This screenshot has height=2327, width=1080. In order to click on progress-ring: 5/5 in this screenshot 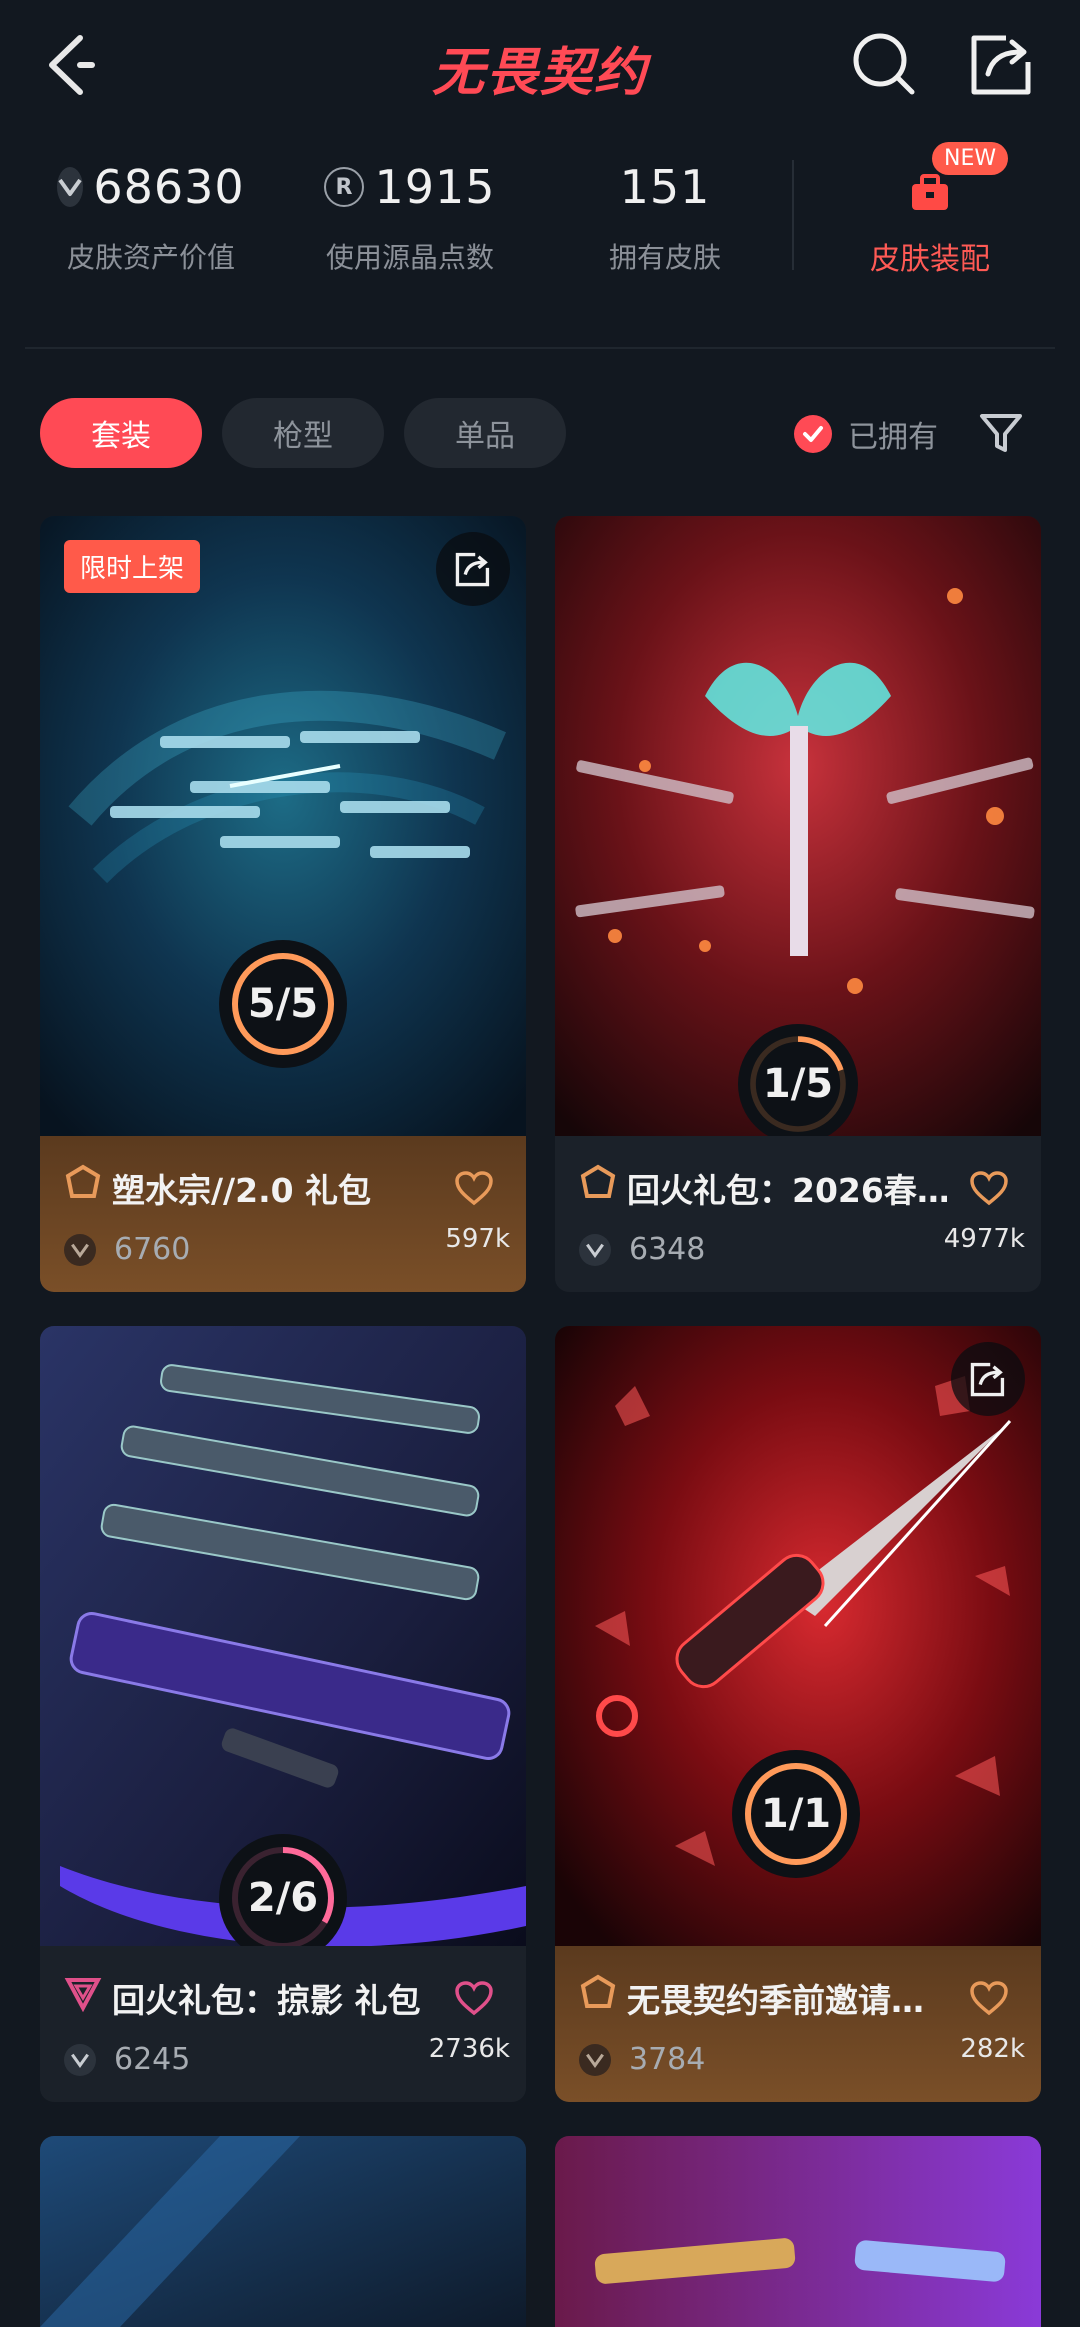, I will do `click(283, 1004)`.